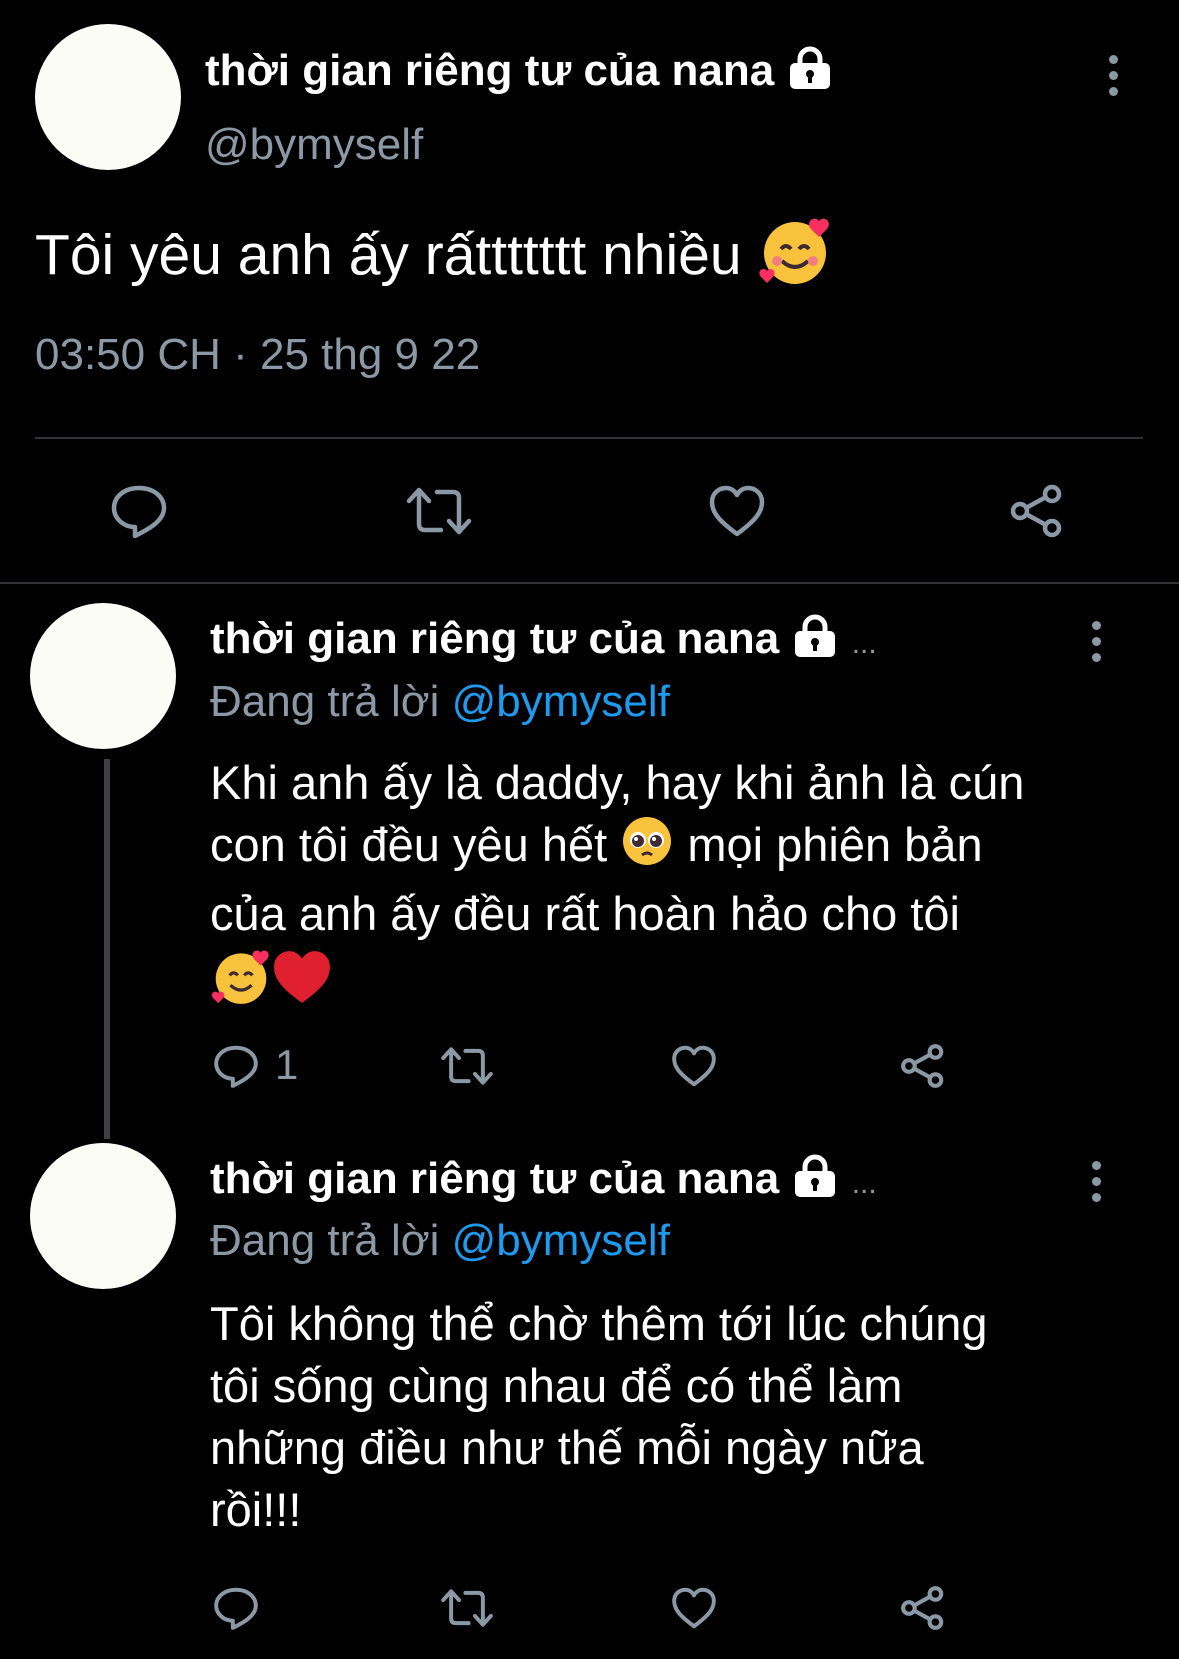  What do you see at coordinates (314, 145) in the screenshot?
I see `handle: @bymyself` at bounding box center [314, 145].